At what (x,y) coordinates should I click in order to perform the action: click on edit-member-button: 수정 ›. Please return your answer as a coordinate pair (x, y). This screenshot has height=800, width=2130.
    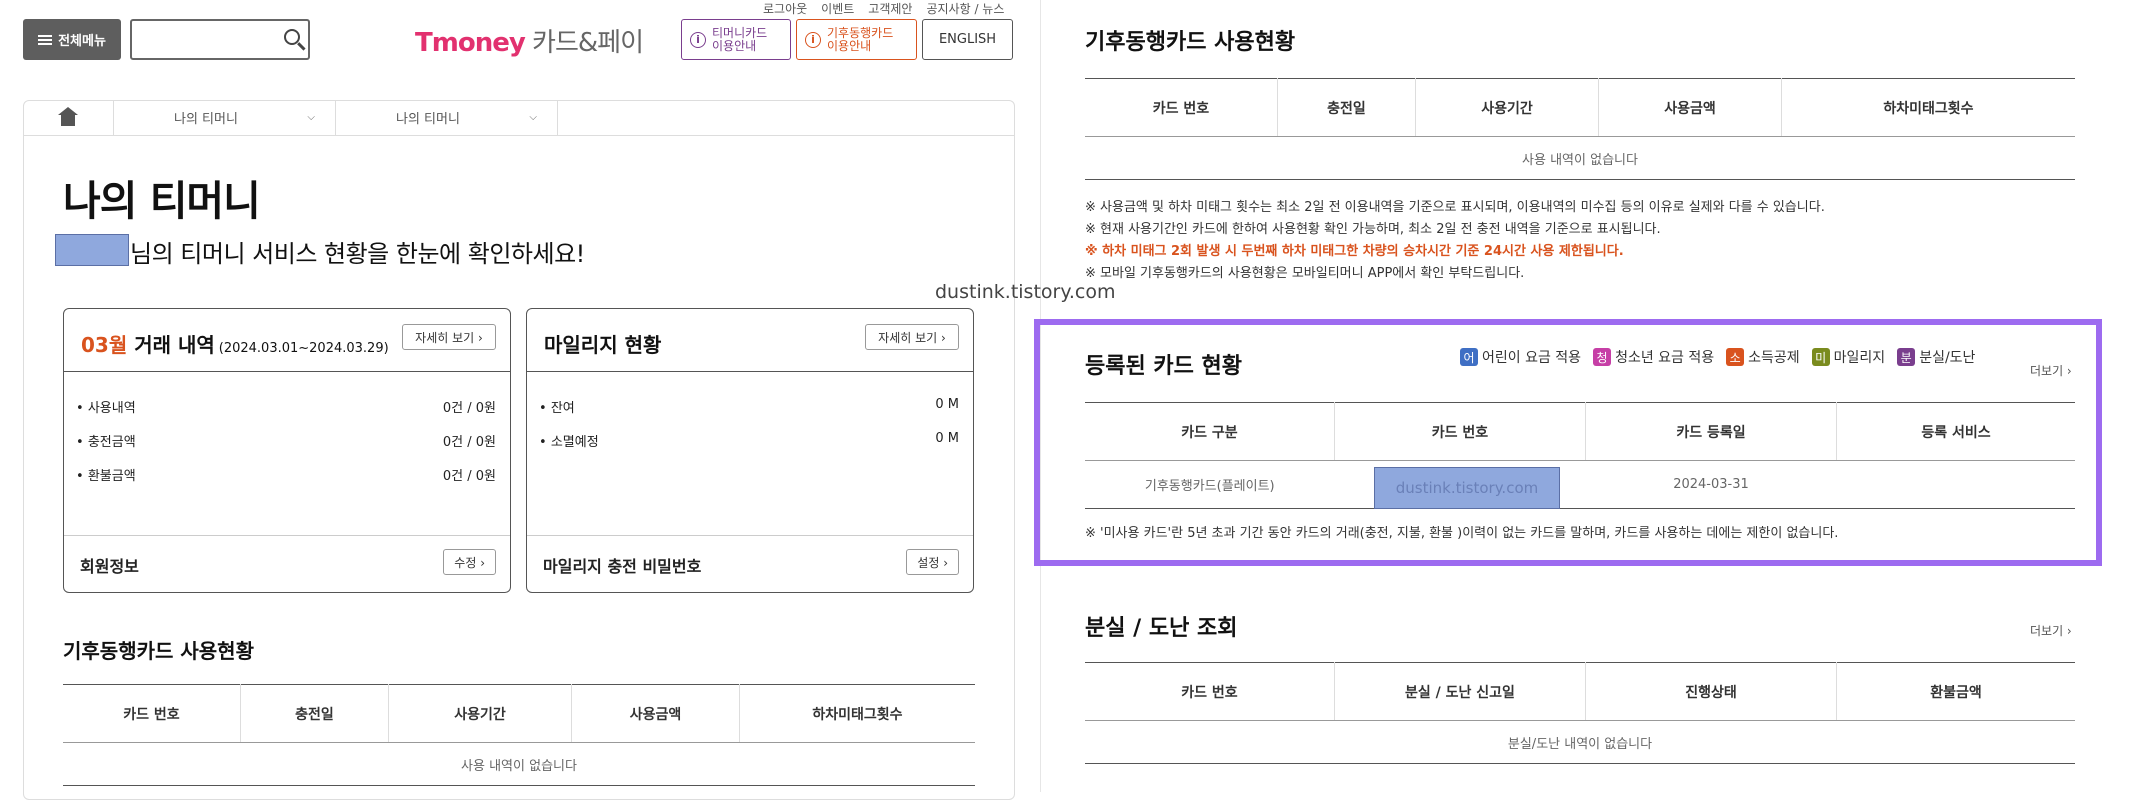
    Looking at the image, I should click on (469, 562).